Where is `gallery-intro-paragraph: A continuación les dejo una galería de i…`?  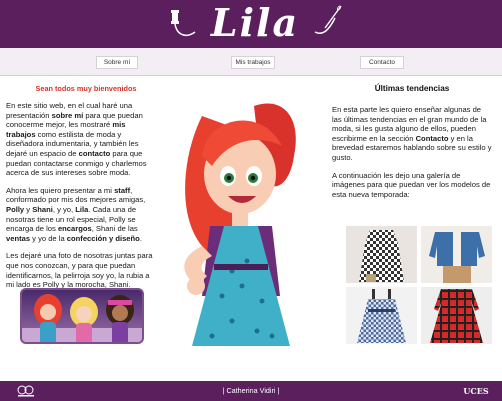
gallery-intro-paragraph: A continuación les dejo una galería de i… is located at coordinates (411, 184).